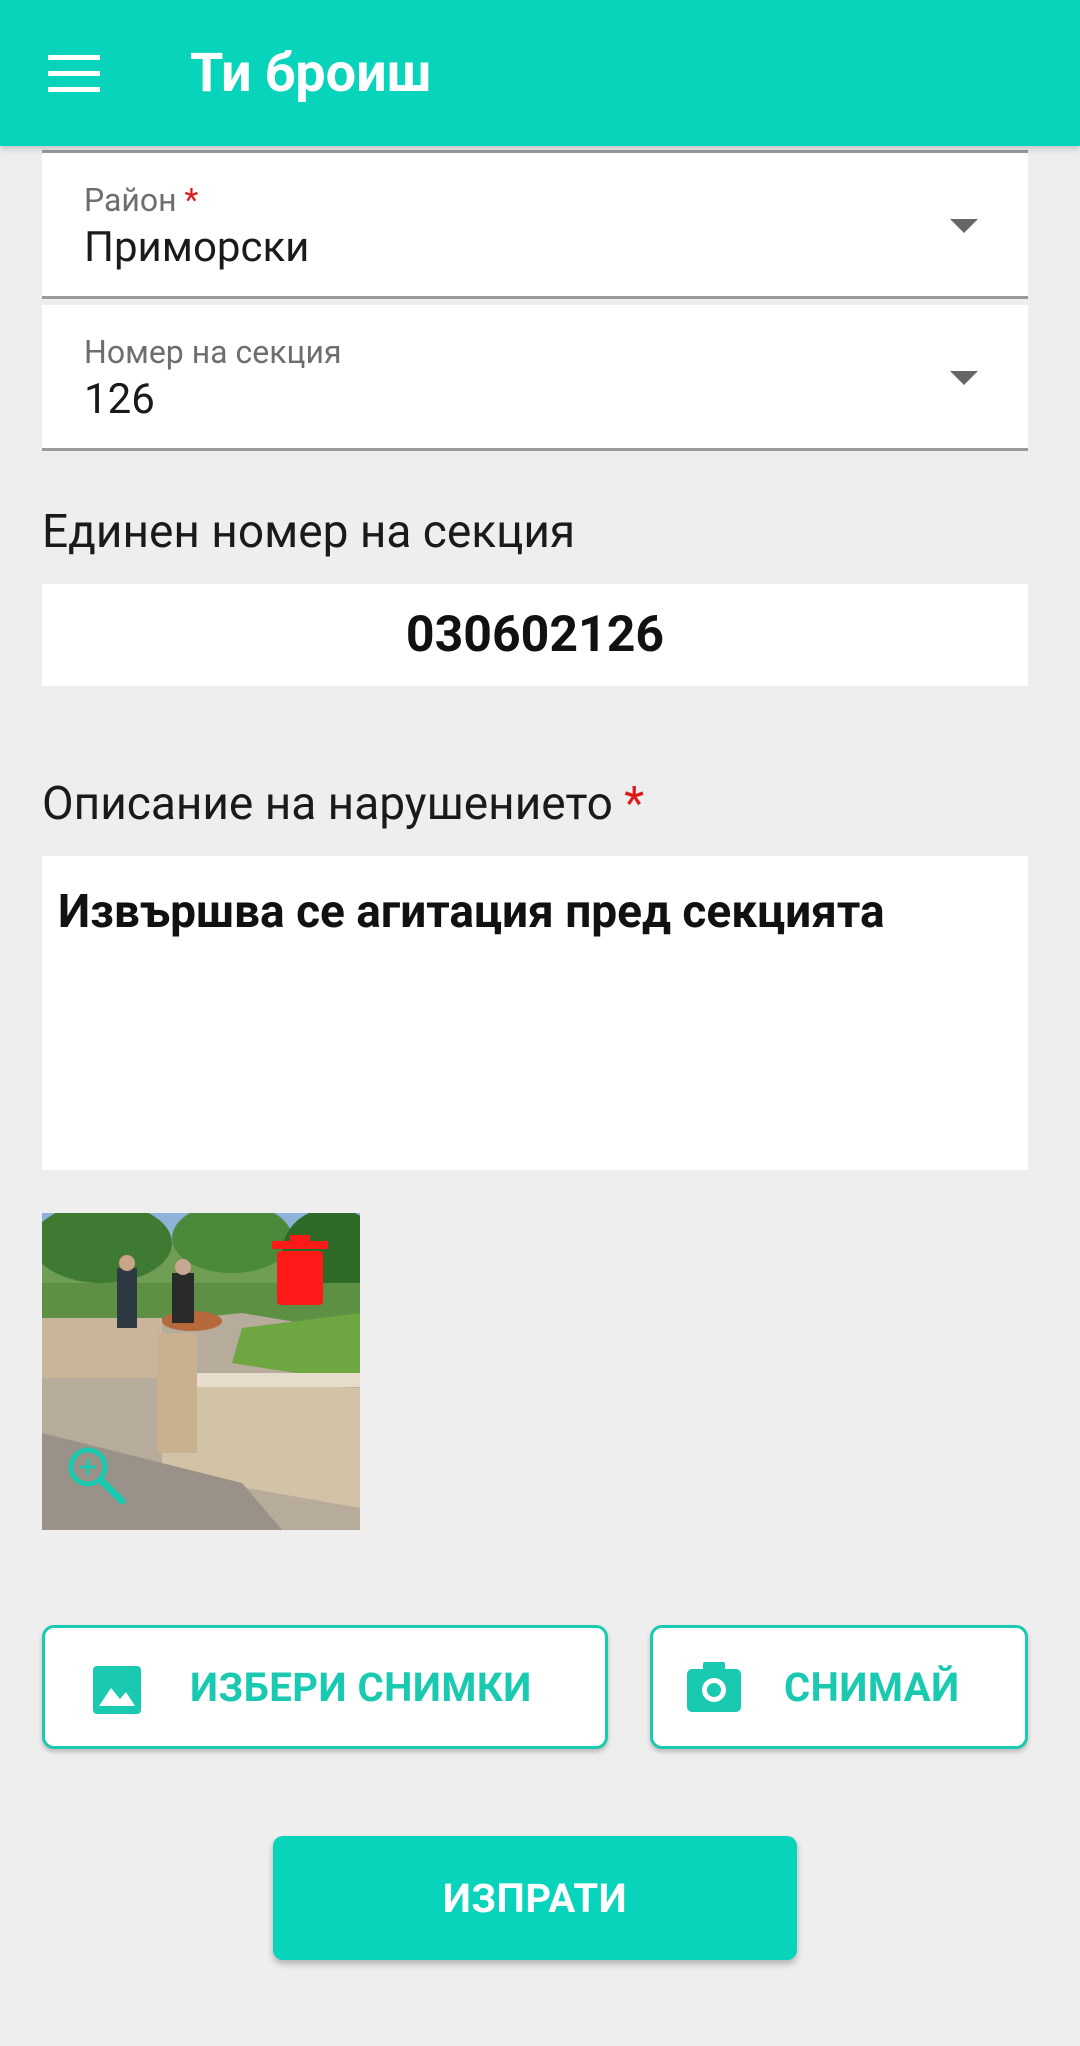  Describe the element at coordinates (872, 1687) in the screenshot. I see `take-photo-label: СНИМАЙ` at that location.